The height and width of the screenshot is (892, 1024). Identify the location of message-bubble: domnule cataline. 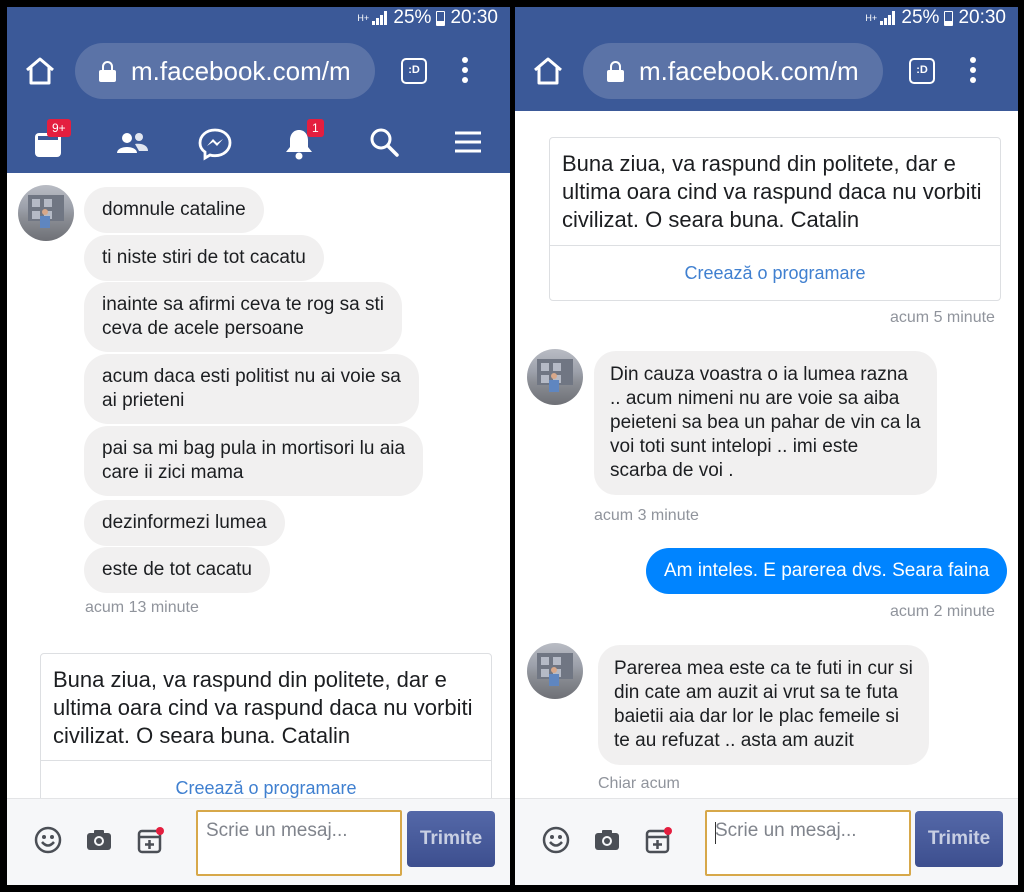
(174, 210).